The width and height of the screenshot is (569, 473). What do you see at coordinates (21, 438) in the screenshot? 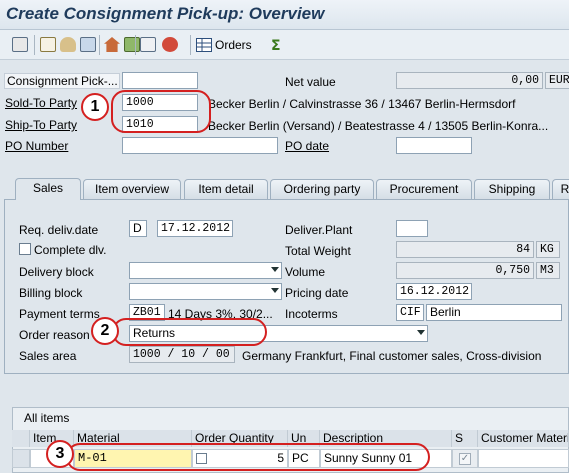
I see `select-column-header` at bounding box center [21, 438].